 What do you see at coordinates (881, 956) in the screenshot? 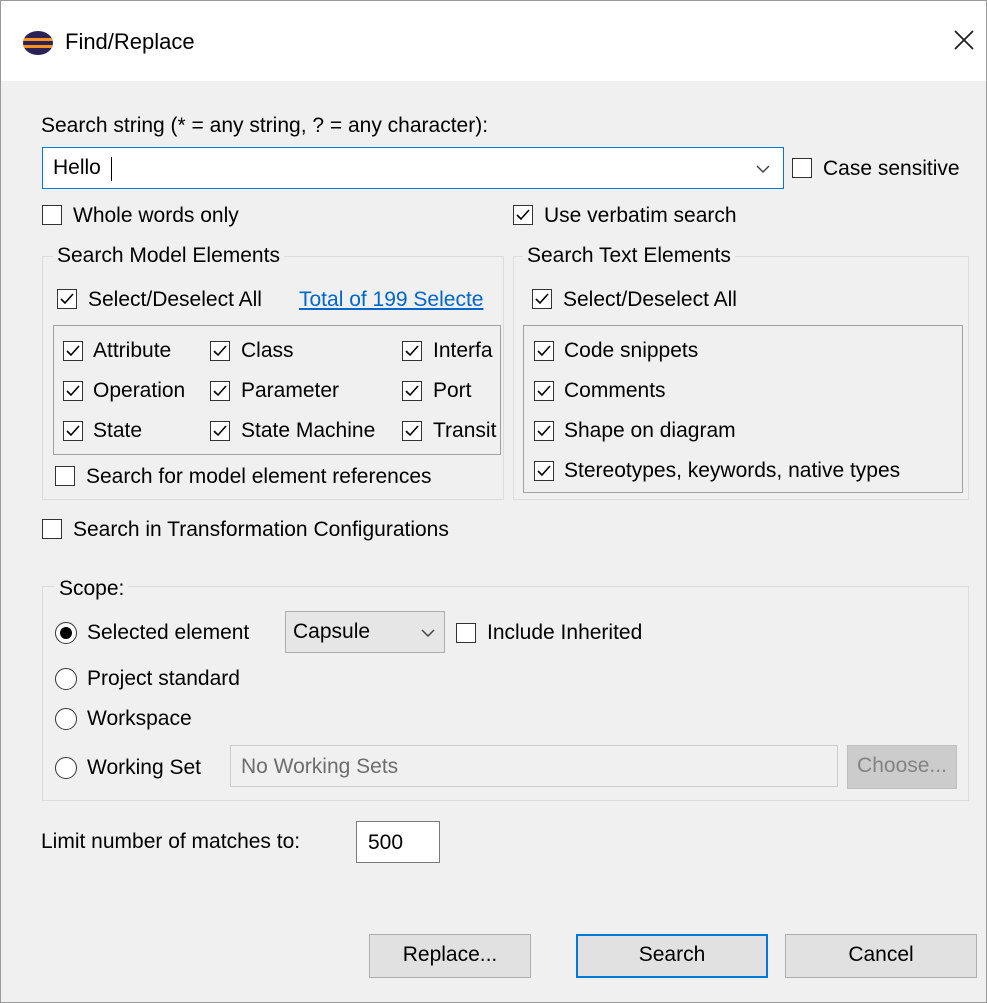
I see `cancel-button: Cancel` at bounding box center [881, 956].